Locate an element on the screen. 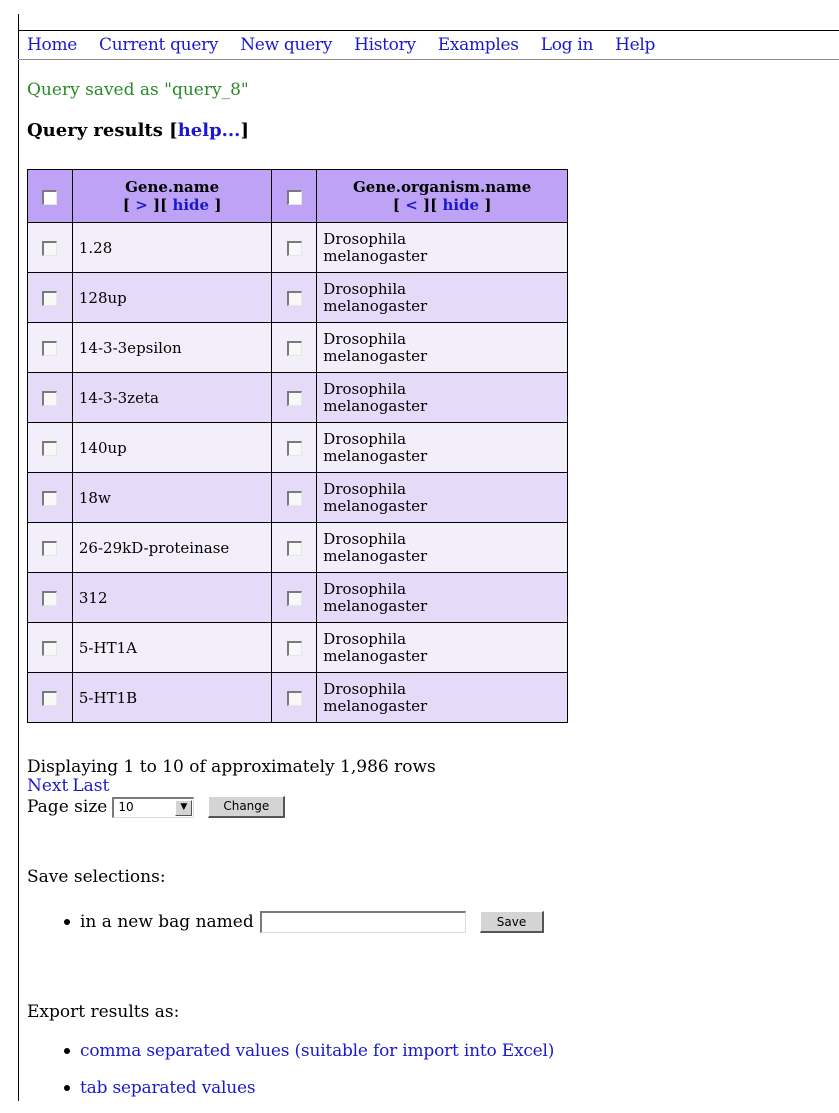 The width and height of the screenshot is (839, 1113). gene-name-cell: 18w is located at coordinates (172, 497).